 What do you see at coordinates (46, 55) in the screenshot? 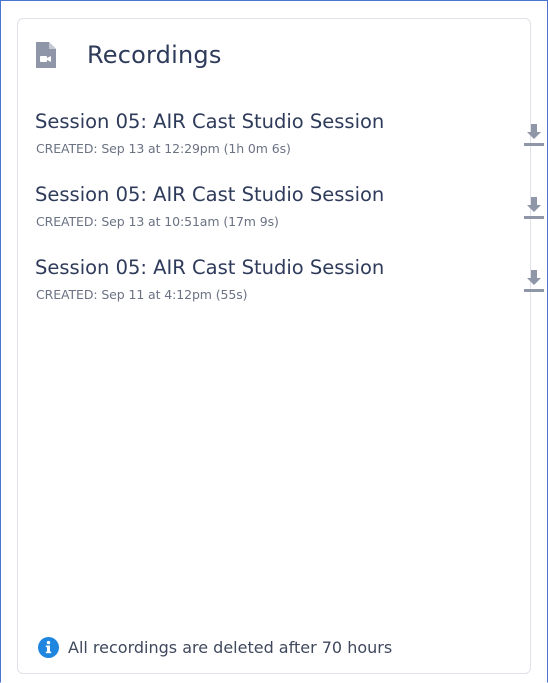
I see `file-video-icon` at bounding box center [46, 55].